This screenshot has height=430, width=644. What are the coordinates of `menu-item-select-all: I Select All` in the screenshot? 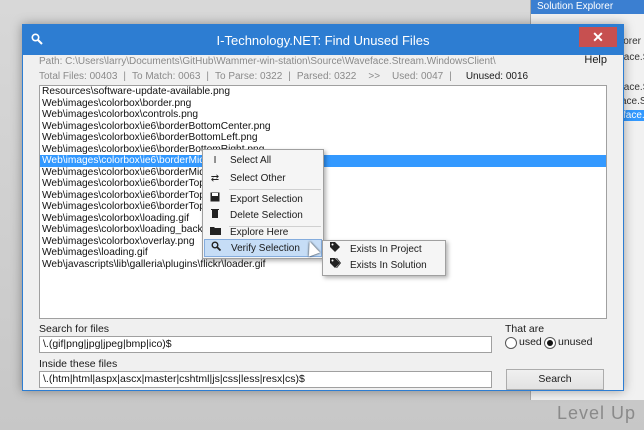 It's located at (263, 161).